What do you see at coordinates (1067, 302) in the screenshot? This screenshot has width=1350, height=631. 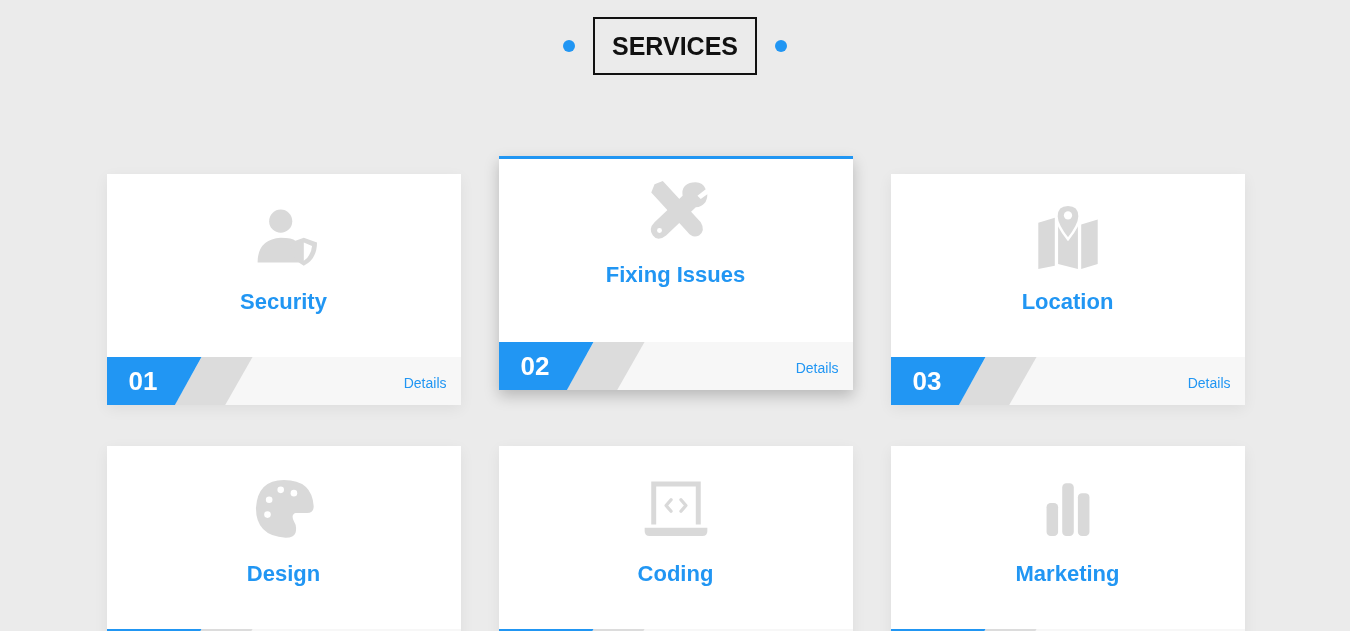 I see `card-title: Location` at bounding box center [1067, 302].